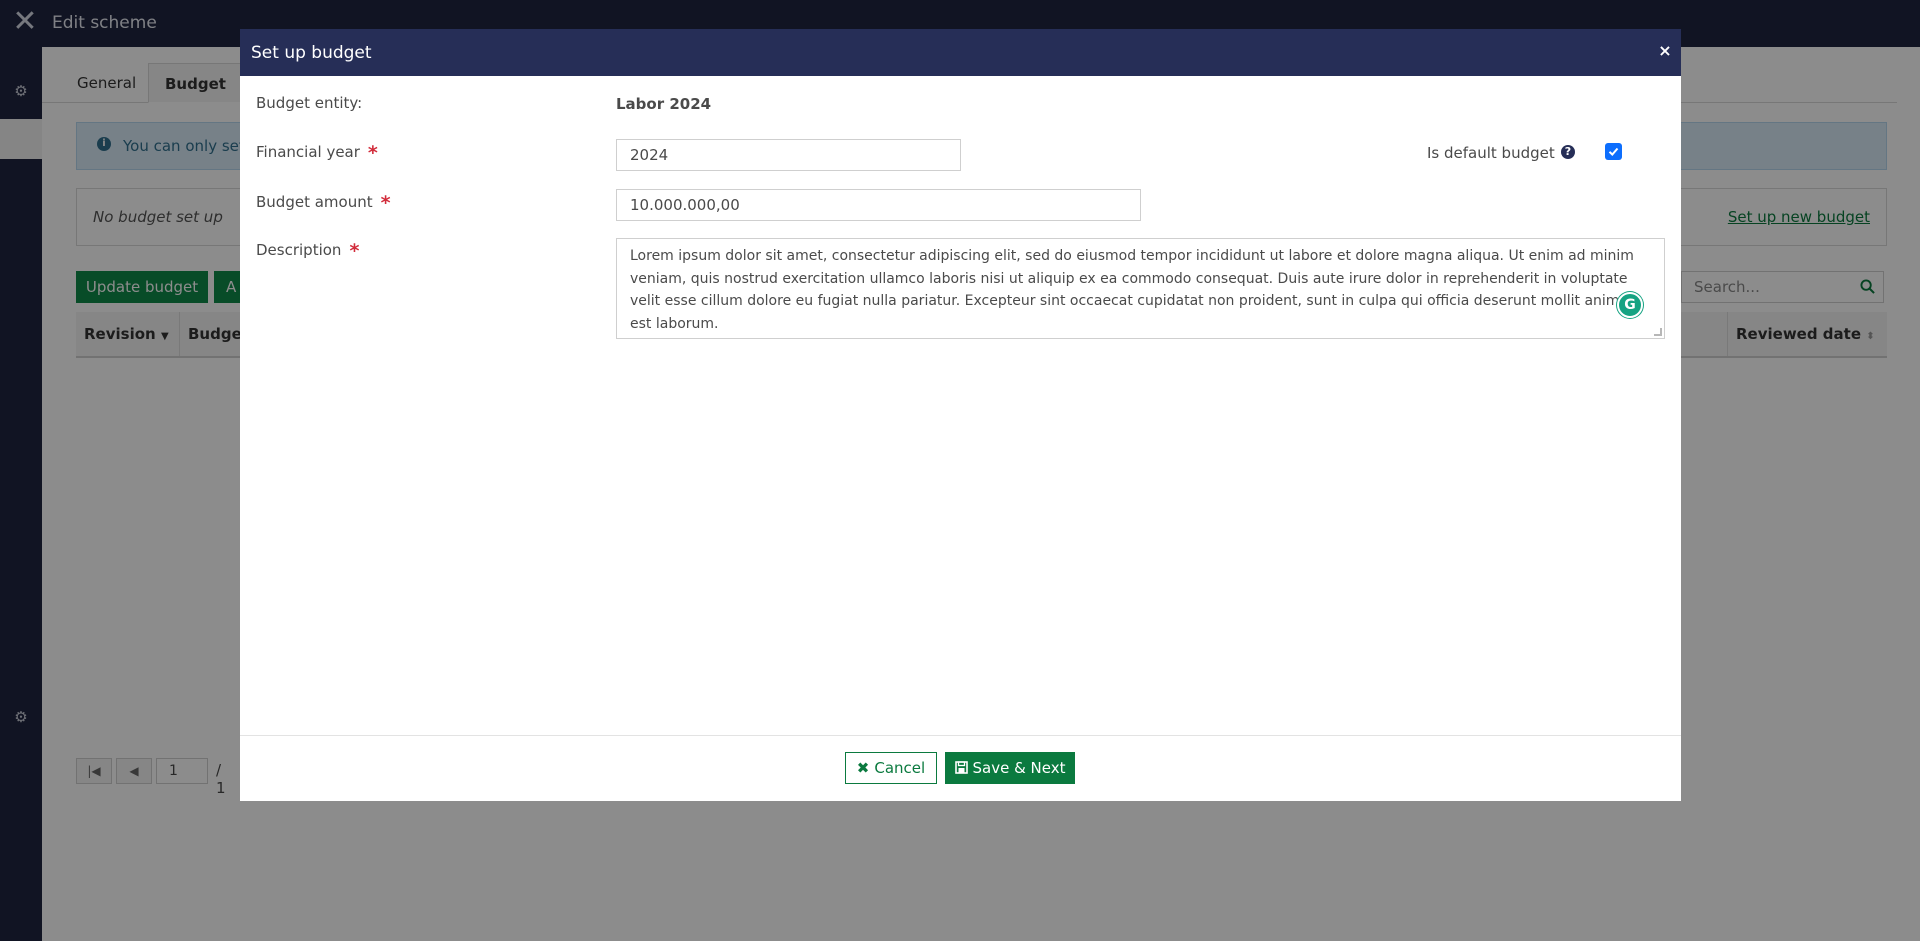  What do you see at coordinates (1665, 51) in the screenshot?
I see `modal-close-icon: ×` at bounding box center [1665, 51].